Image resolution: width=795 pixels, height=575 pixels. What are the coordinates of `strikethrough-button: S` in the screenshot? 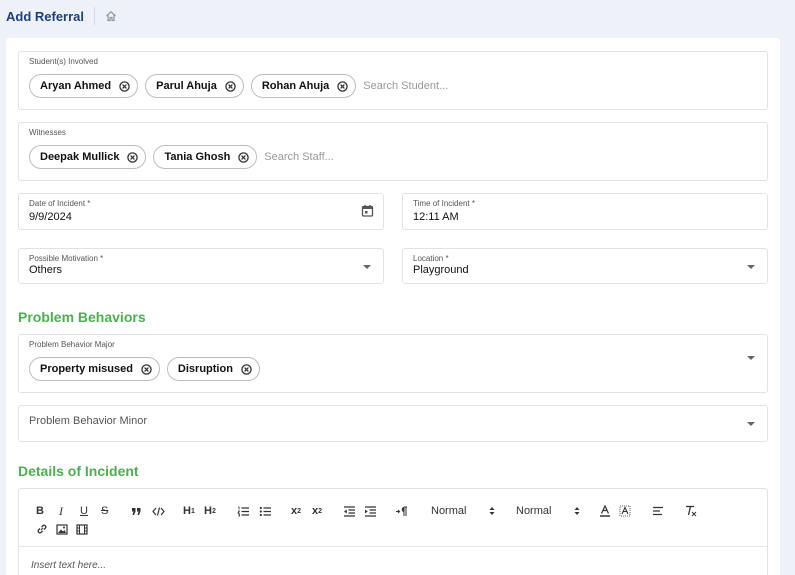 It's located at (104, 511).